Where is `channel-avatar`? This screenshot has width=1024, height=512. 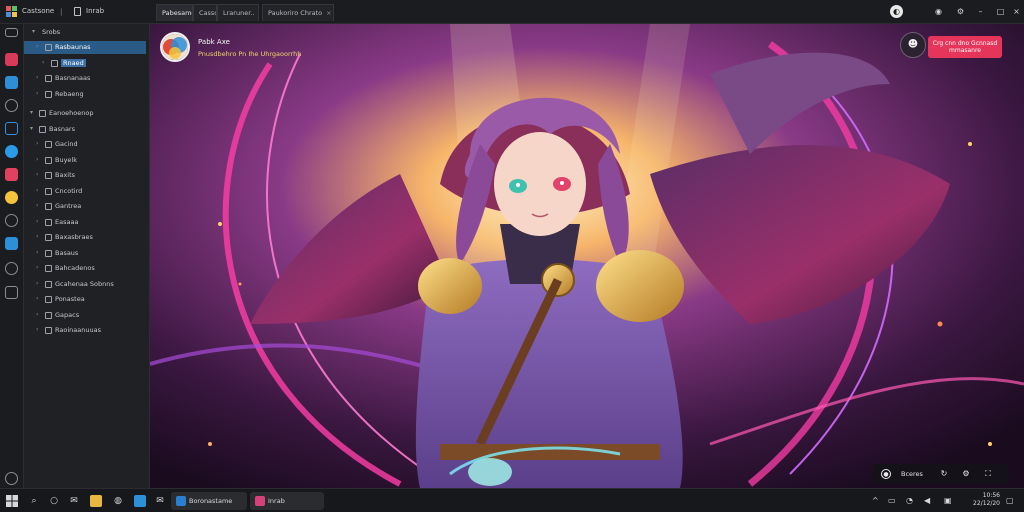
channel-avatar is located at coordinates (175, 47).